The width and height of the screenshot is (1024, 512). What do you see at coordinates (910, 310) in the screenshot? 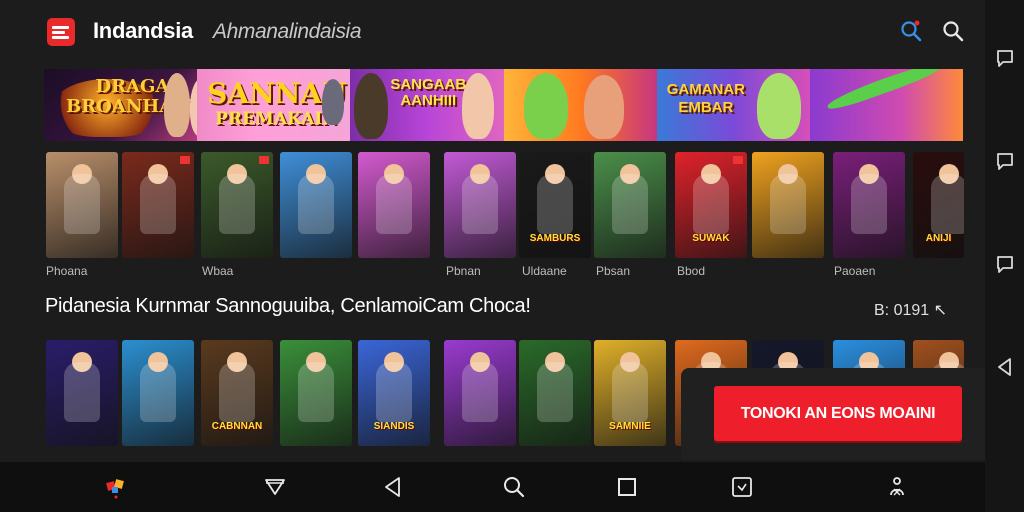
I see `section-count: B: 0191 ↖` at bounding box center [910, 310].